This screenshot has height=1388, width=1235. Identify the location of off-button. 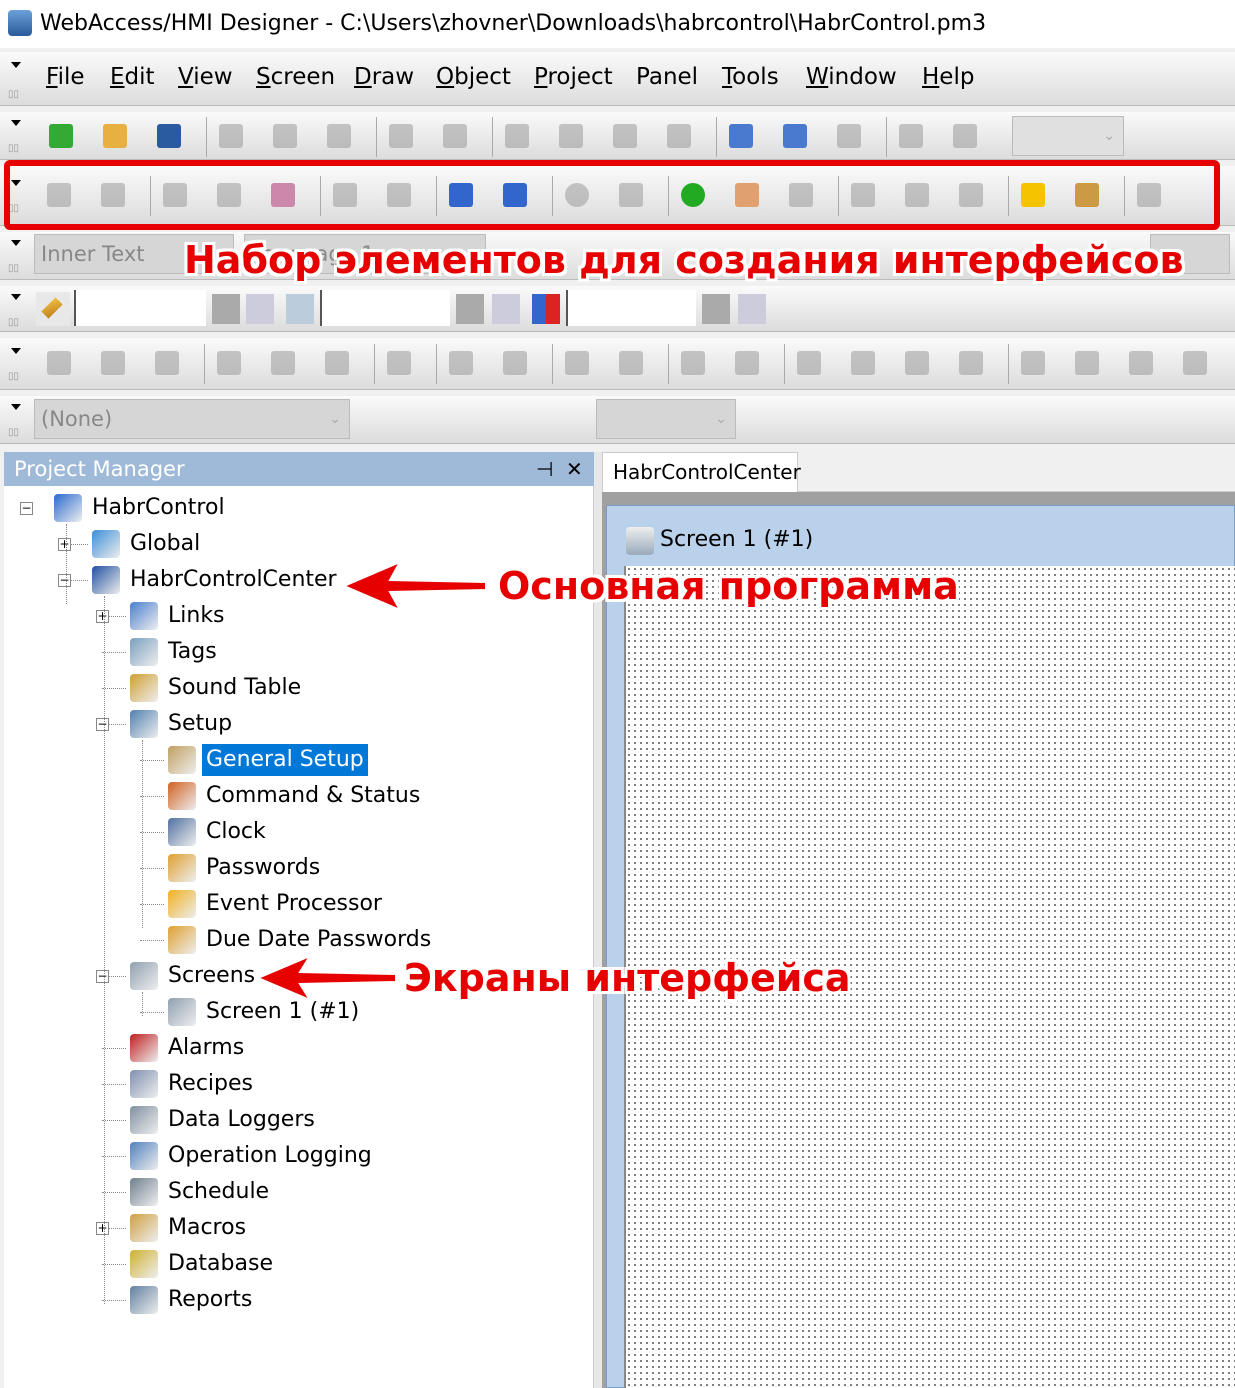
(911, 136).